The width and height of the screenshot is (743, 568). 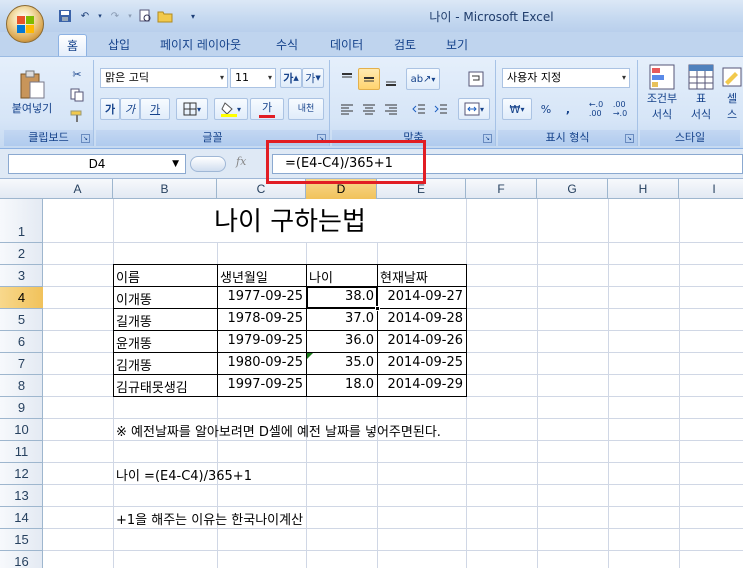 What do you see at coordinates (21, 474) in the screenshot?
I see `row-header-12: 12` at bounding box center [21, 474].